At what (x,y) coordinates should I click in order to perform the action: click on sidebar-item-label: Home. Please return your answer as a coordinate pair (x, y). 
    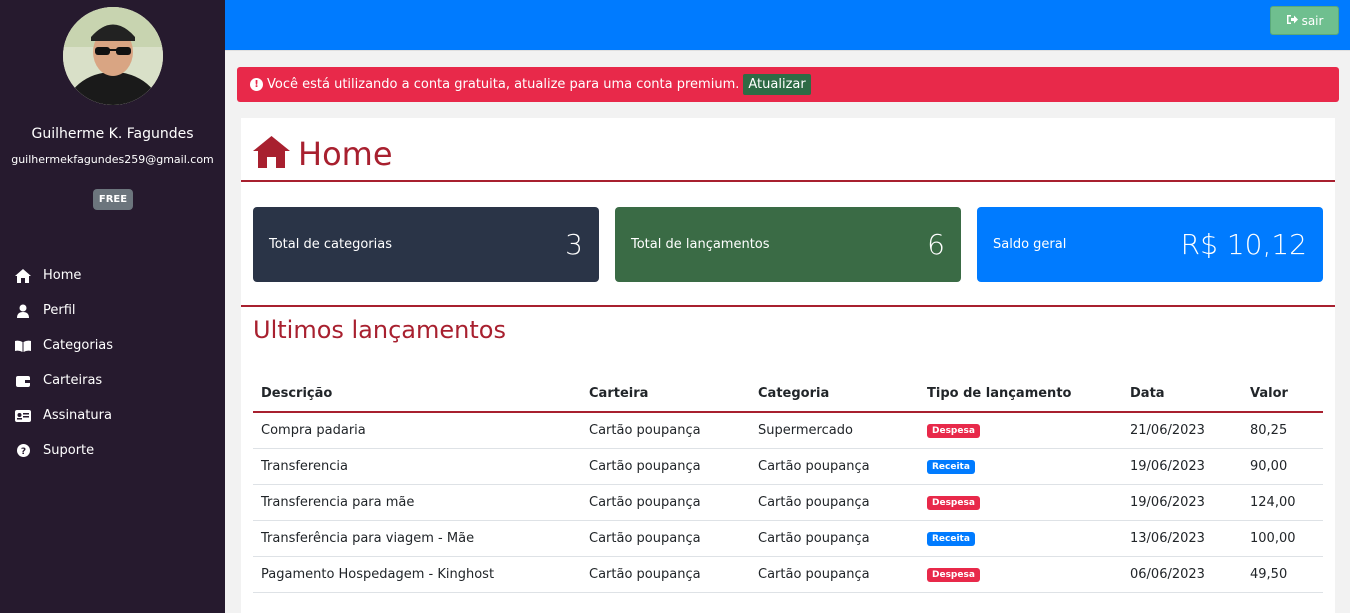
    Looking at the image, I should click on (62, 275).